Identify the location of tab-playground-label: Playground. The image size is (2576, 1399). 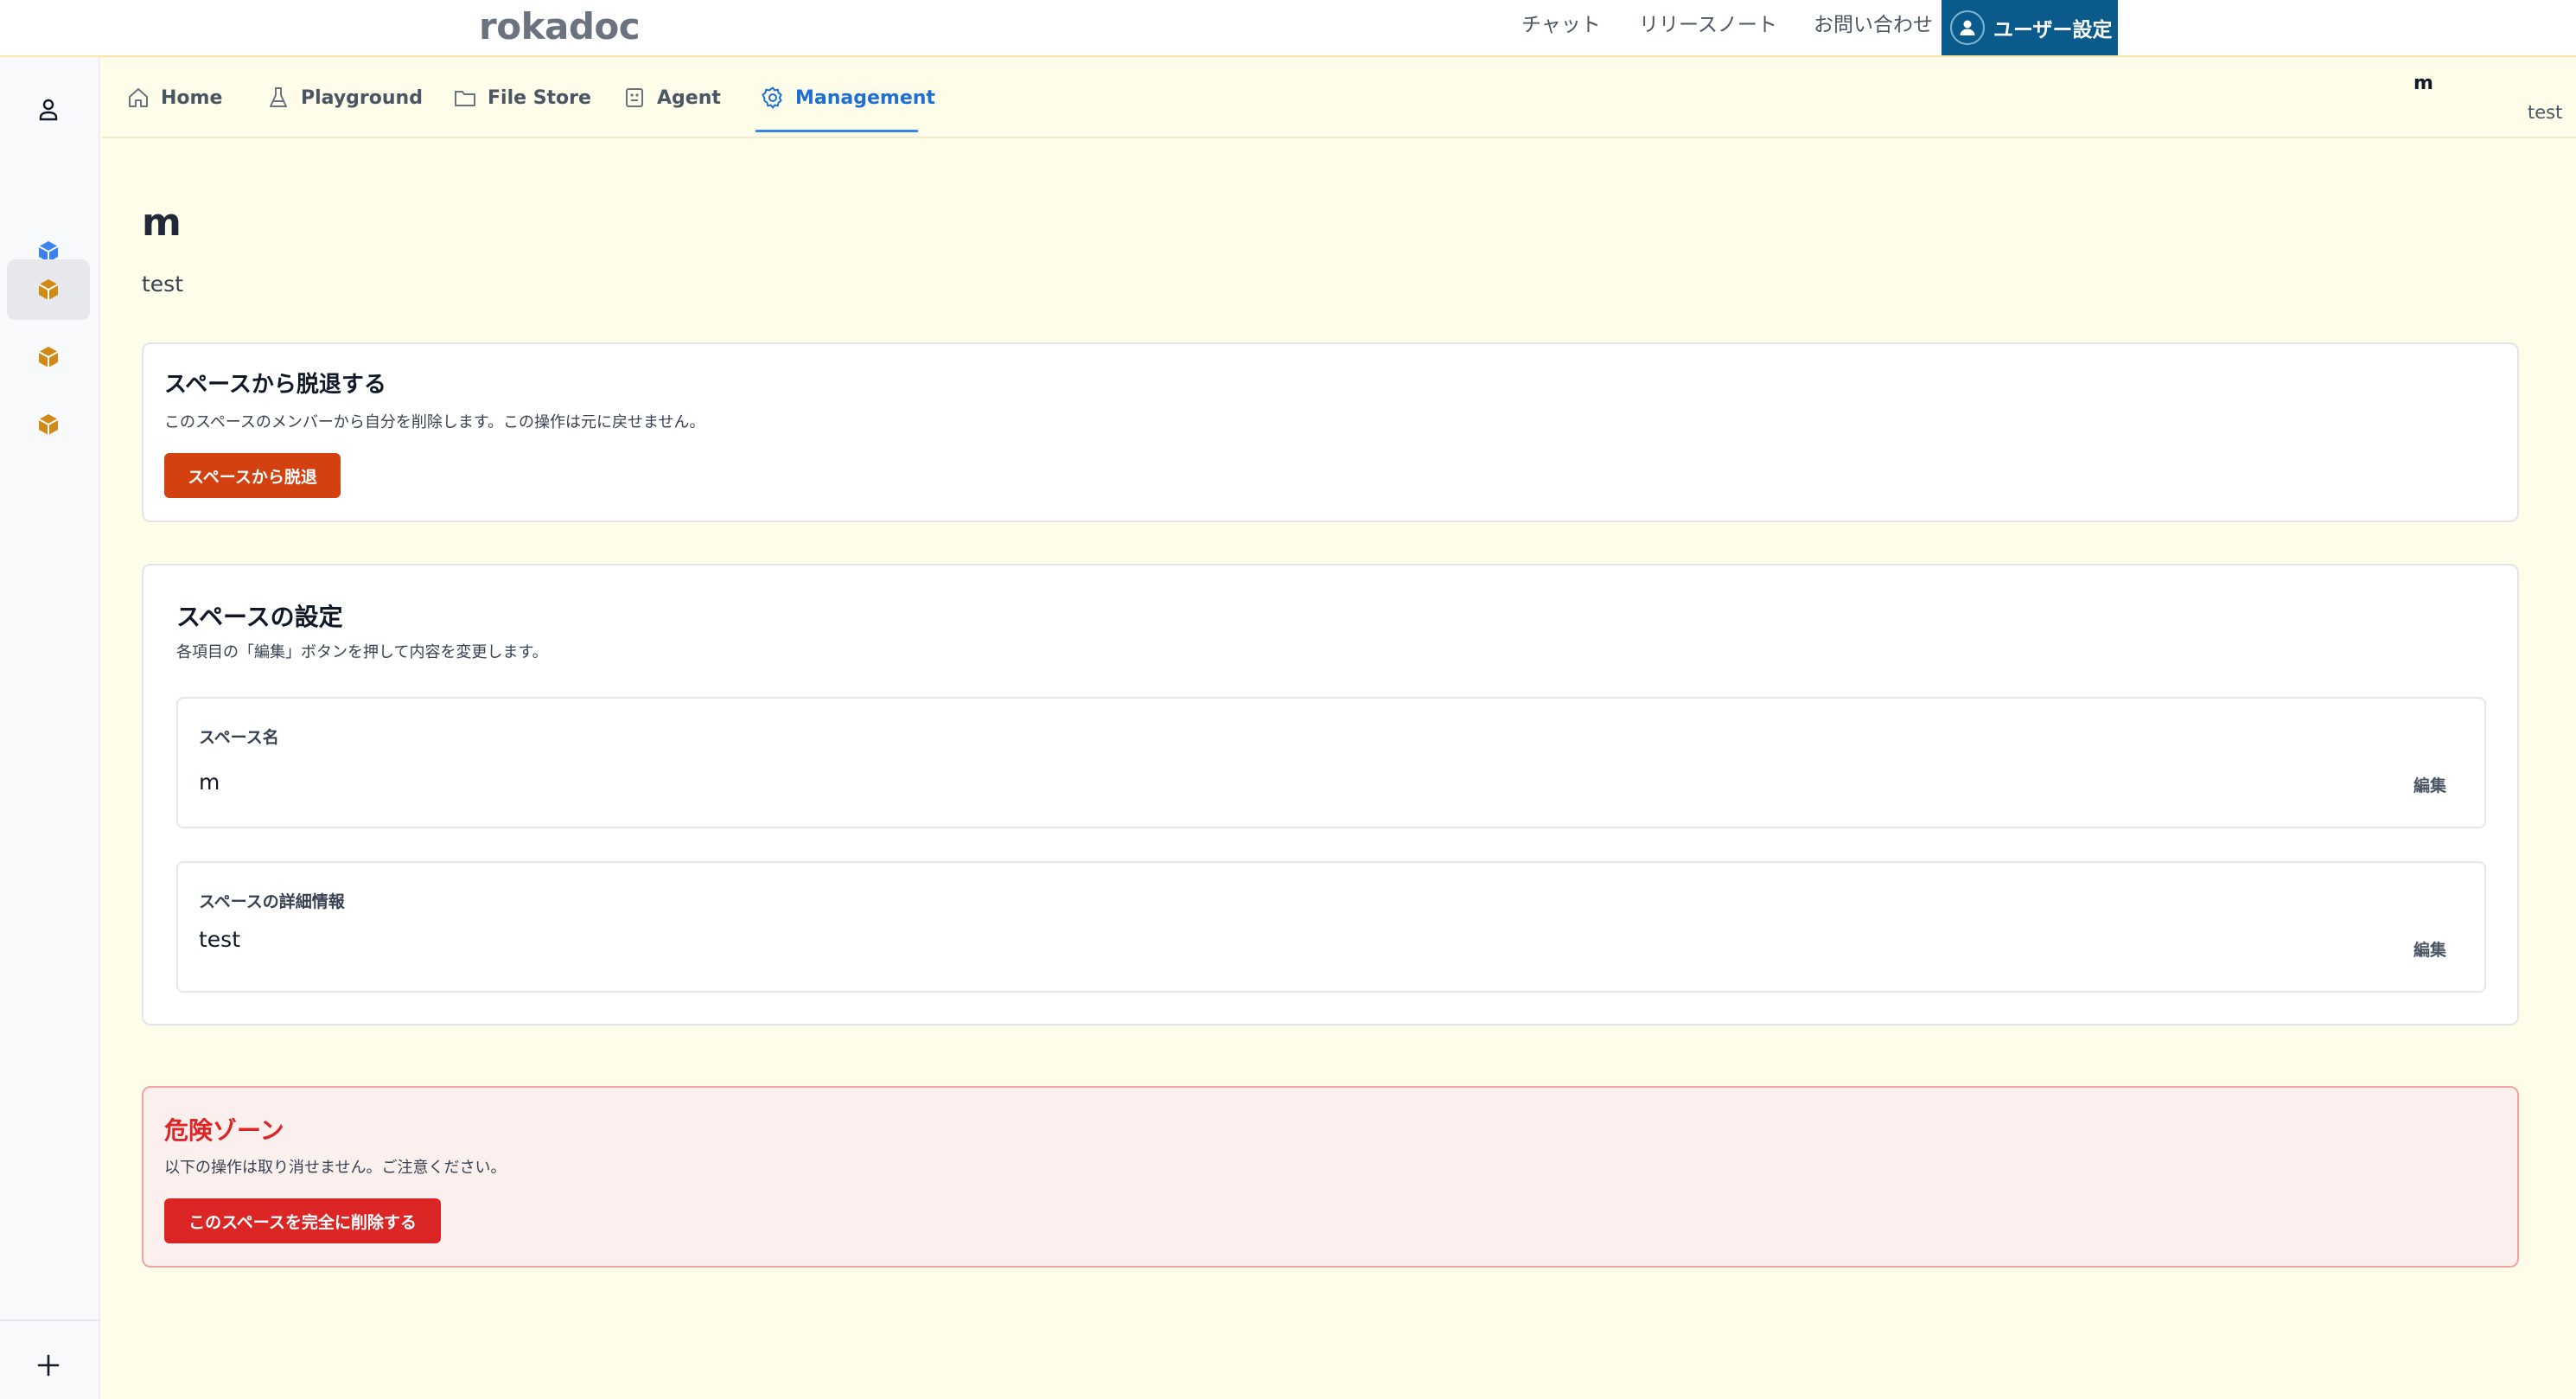
(362, 97).